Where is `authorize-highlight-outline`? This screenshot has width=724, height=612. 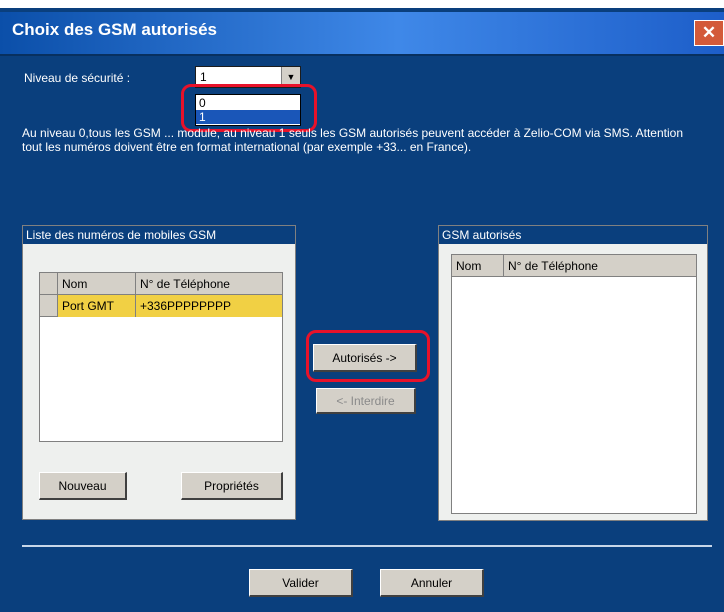
authorize-highlight-outline is located at coordinates (368, 356).